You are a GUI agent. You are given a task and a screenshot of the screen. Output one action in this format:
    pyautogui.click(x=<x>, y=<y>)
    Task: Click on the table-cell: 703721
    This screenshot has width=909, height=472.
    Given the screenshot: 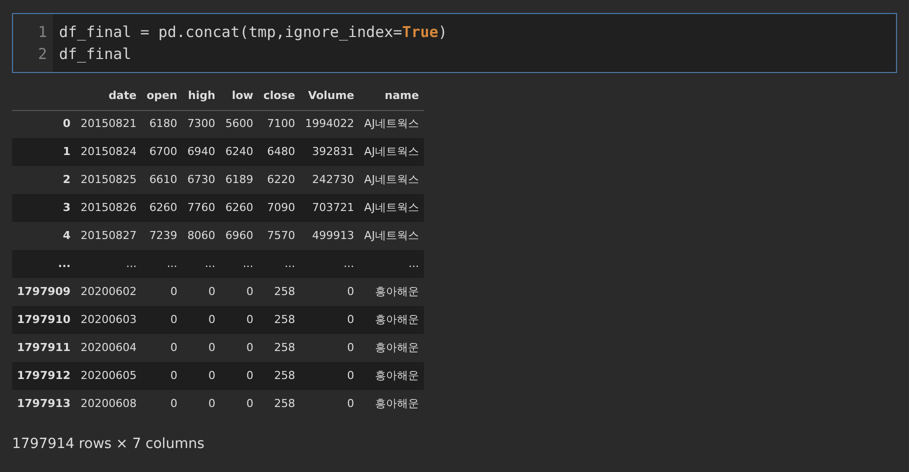 What is the action you would take?
    pyautogui.click(x=330, y=208)
    